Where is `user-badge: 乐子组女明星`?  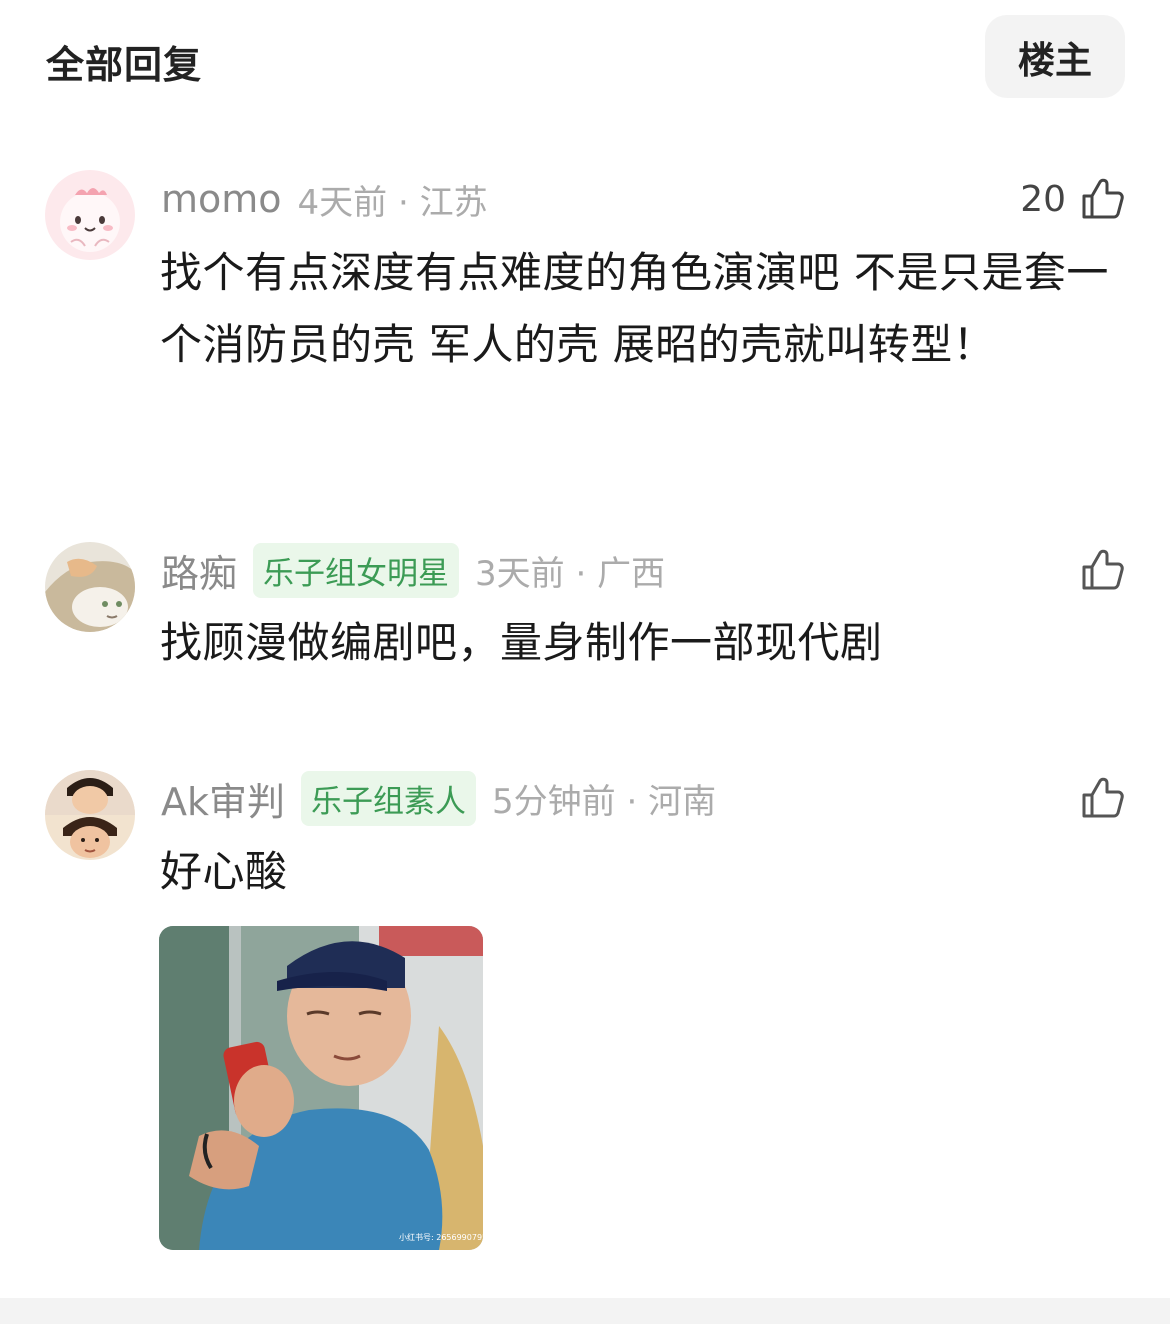 user-badge: 乐子组女明星 is located at coordinates (356, 570).